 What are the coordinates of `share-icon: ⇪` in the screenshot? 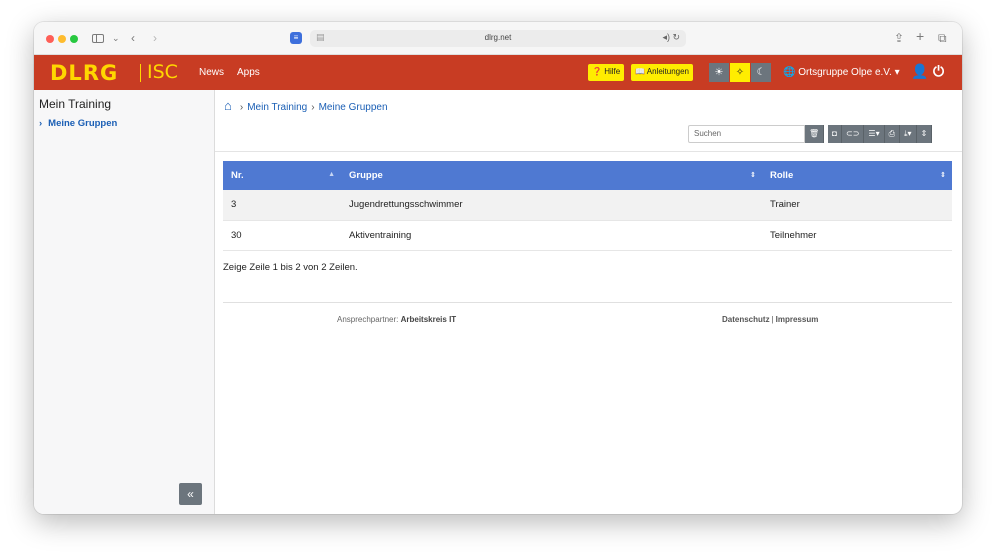 It's located at (899, 38).